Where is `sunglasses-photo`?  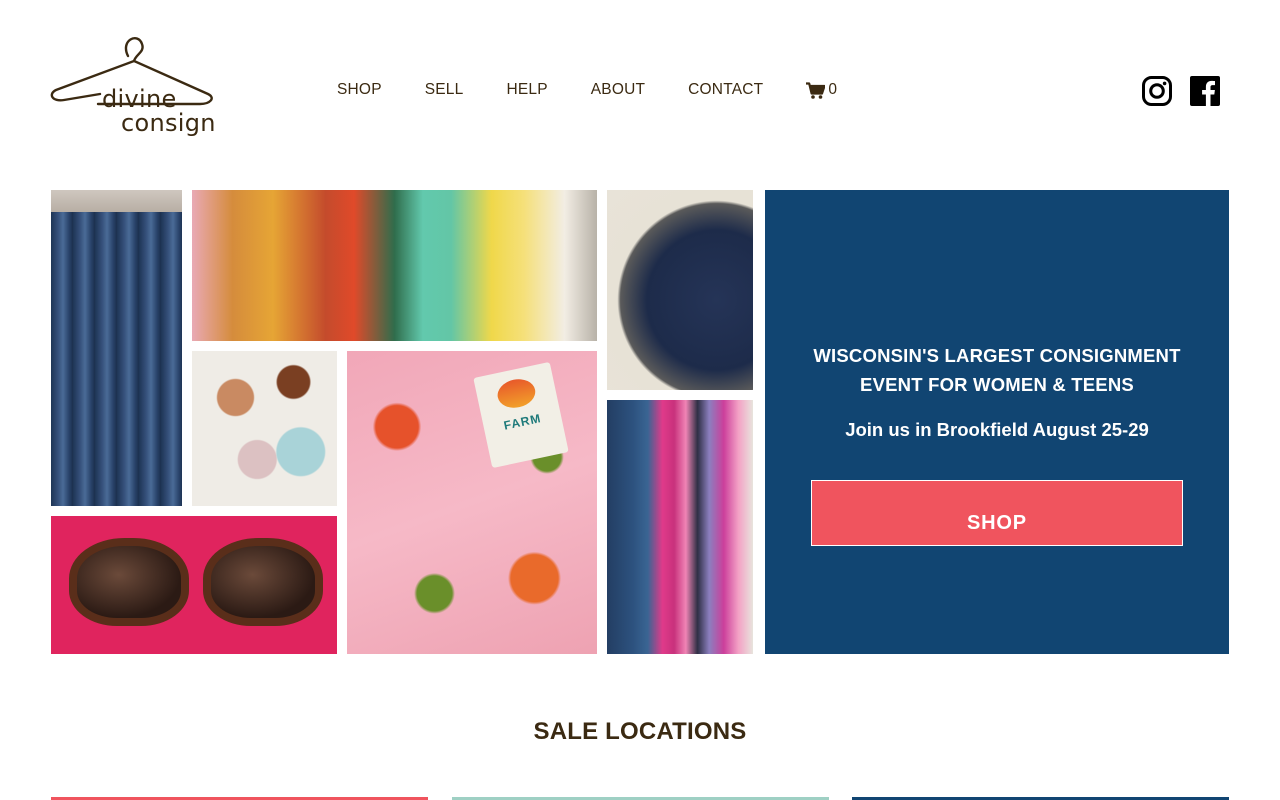
sunglasses-photo is located at coordinates (194, 585).